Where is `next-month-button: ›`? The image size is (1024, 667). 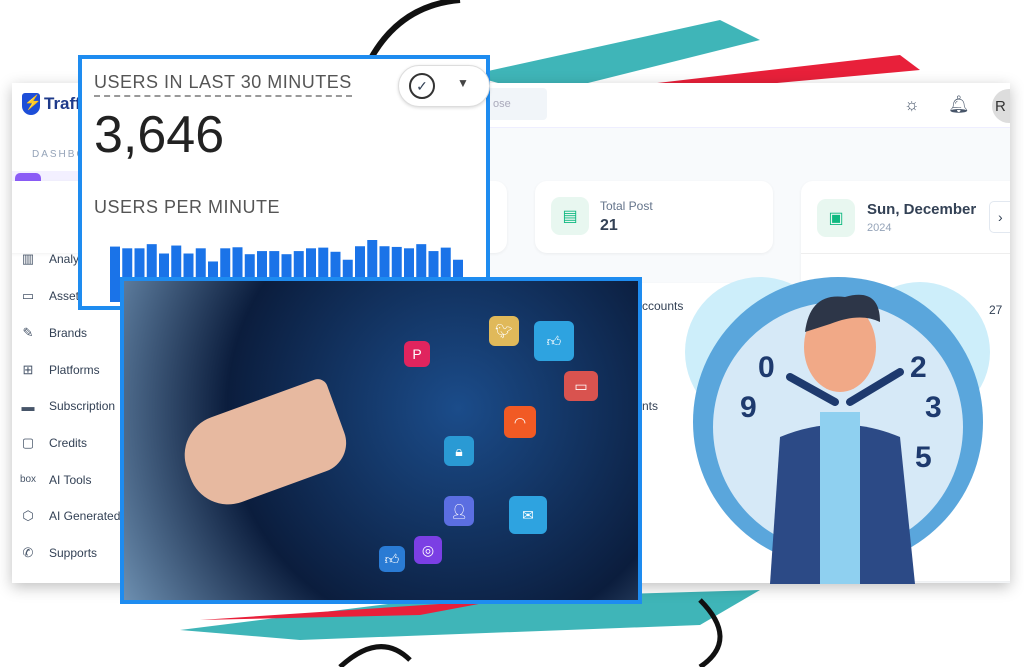
next-month-button: › is located at coordinates (999, 217).